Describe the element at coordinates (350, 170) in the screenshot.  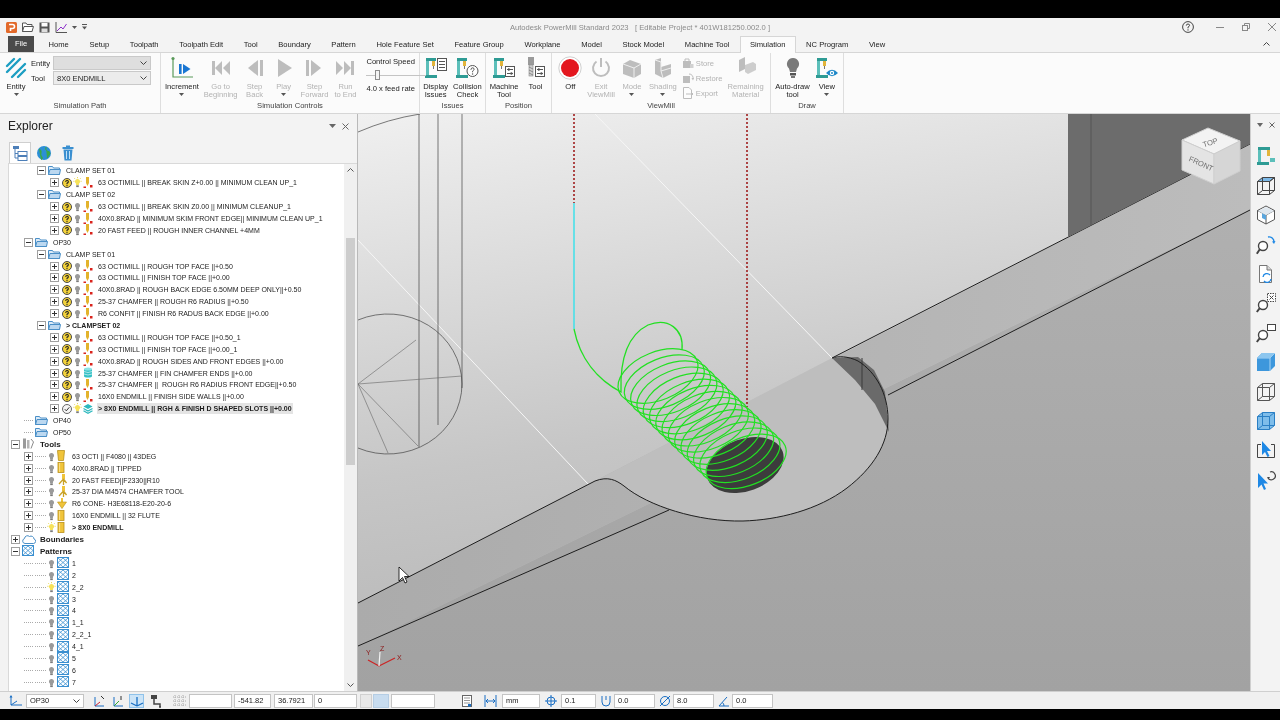
I see `scroll-up-icon` at that location.